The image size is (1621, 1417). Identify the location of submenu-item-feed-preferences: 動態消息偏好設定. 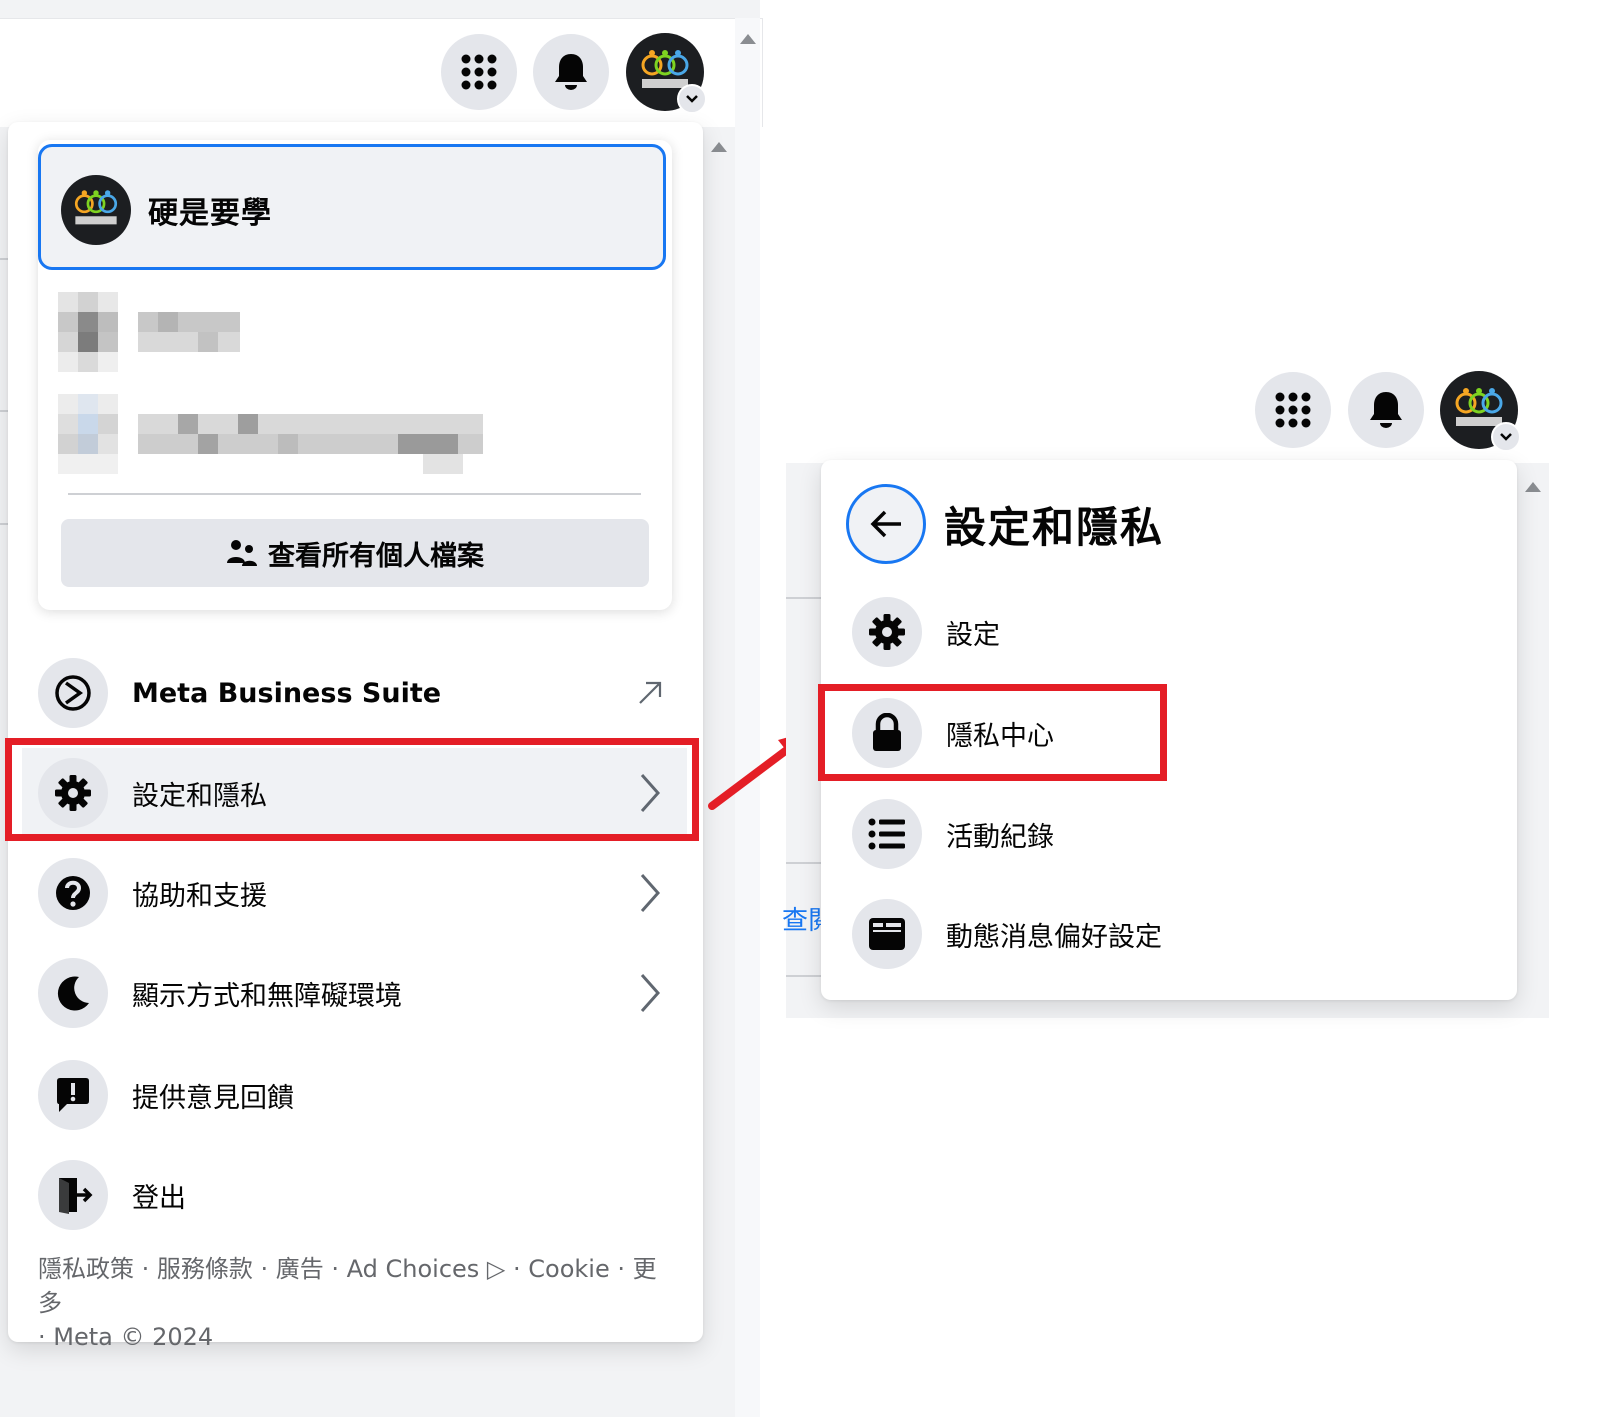
(1166, 934).